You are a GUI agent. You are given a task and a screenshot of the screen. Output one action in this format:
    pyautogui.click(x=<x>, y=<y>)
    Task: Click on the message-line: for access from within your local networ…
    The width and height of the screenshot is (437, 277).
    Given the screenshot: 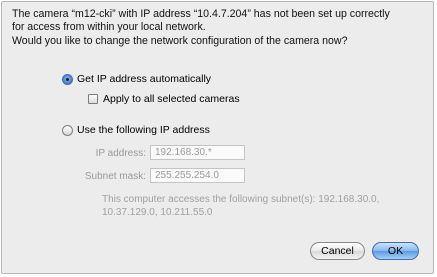 What is the action you would take?
    pyautogui.click(x=109, y=27)
    